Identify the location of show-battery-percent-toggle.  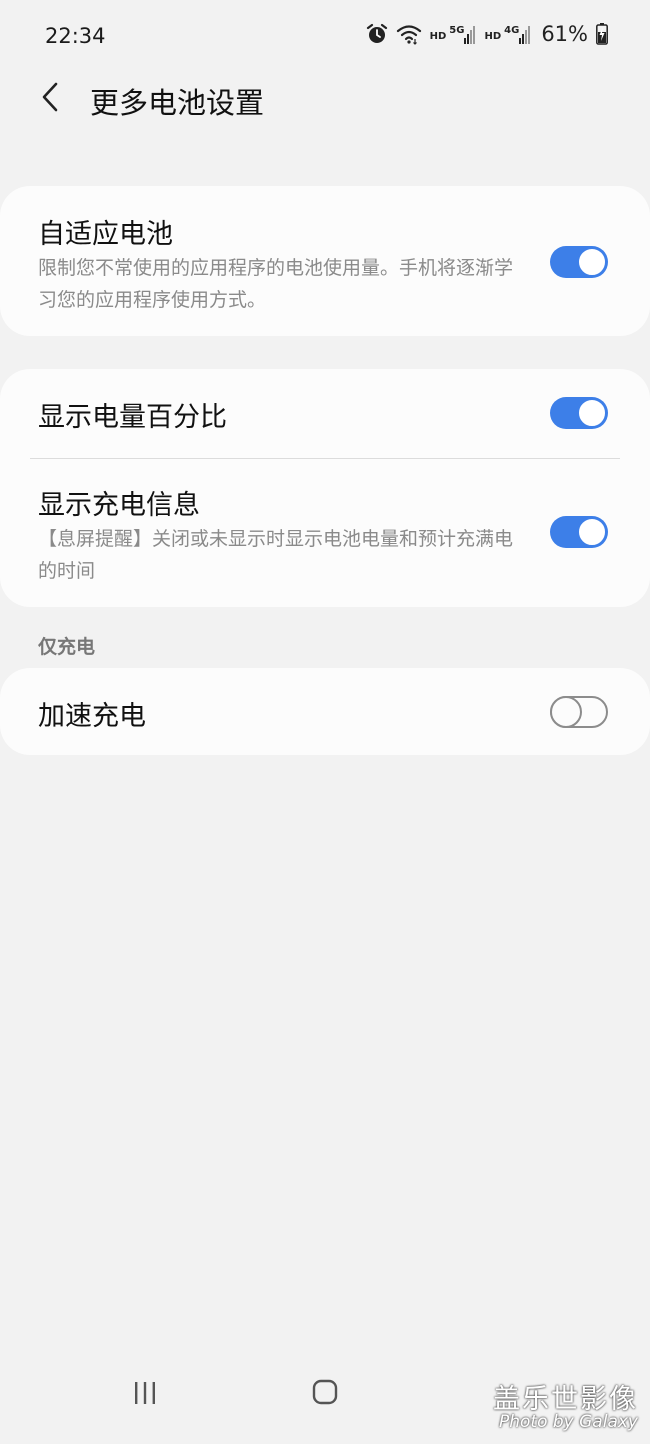
(579, 413).